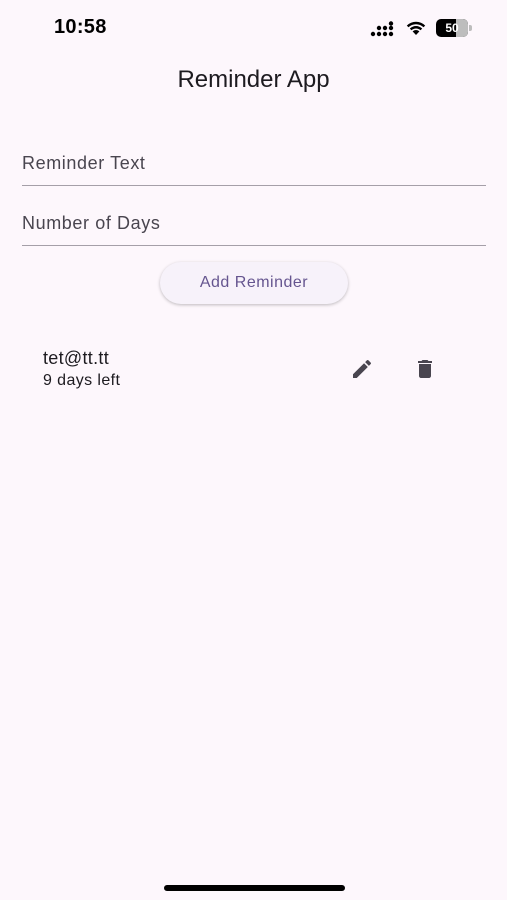 This screenshot has height=900, width=507. I want to click on home-indicator, so click(254, 888).